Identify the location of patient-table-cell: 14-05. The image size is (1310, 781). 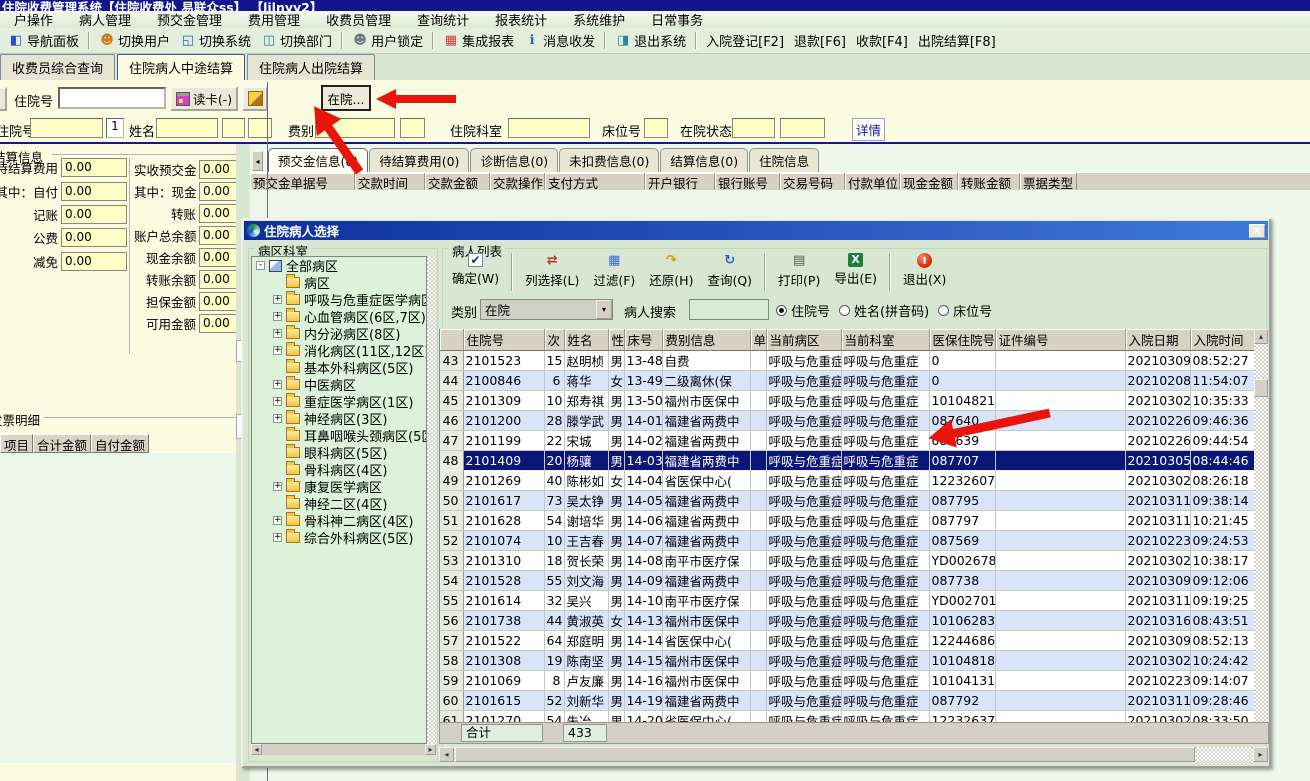
(643, 500).